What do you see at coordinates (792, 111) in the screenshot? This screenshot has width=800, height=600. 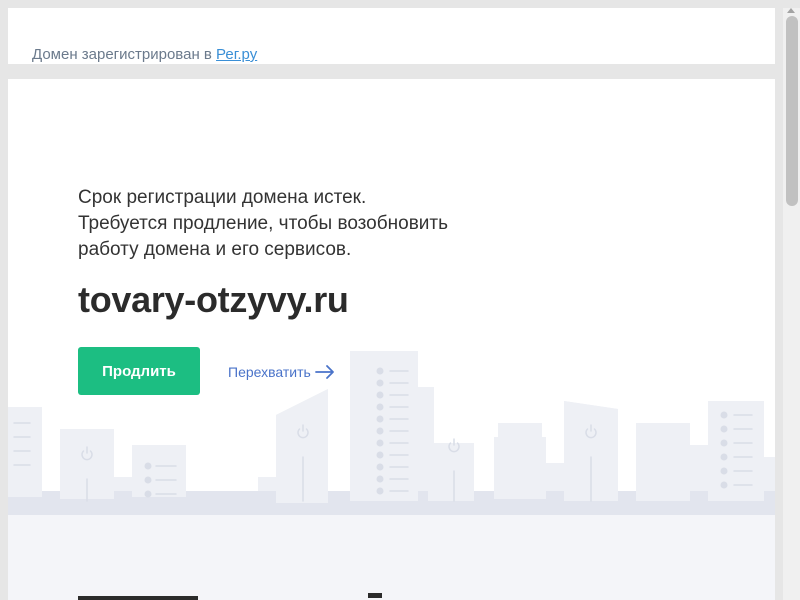 I see `scrollbar-thumb` at bounding box center [792, 111].